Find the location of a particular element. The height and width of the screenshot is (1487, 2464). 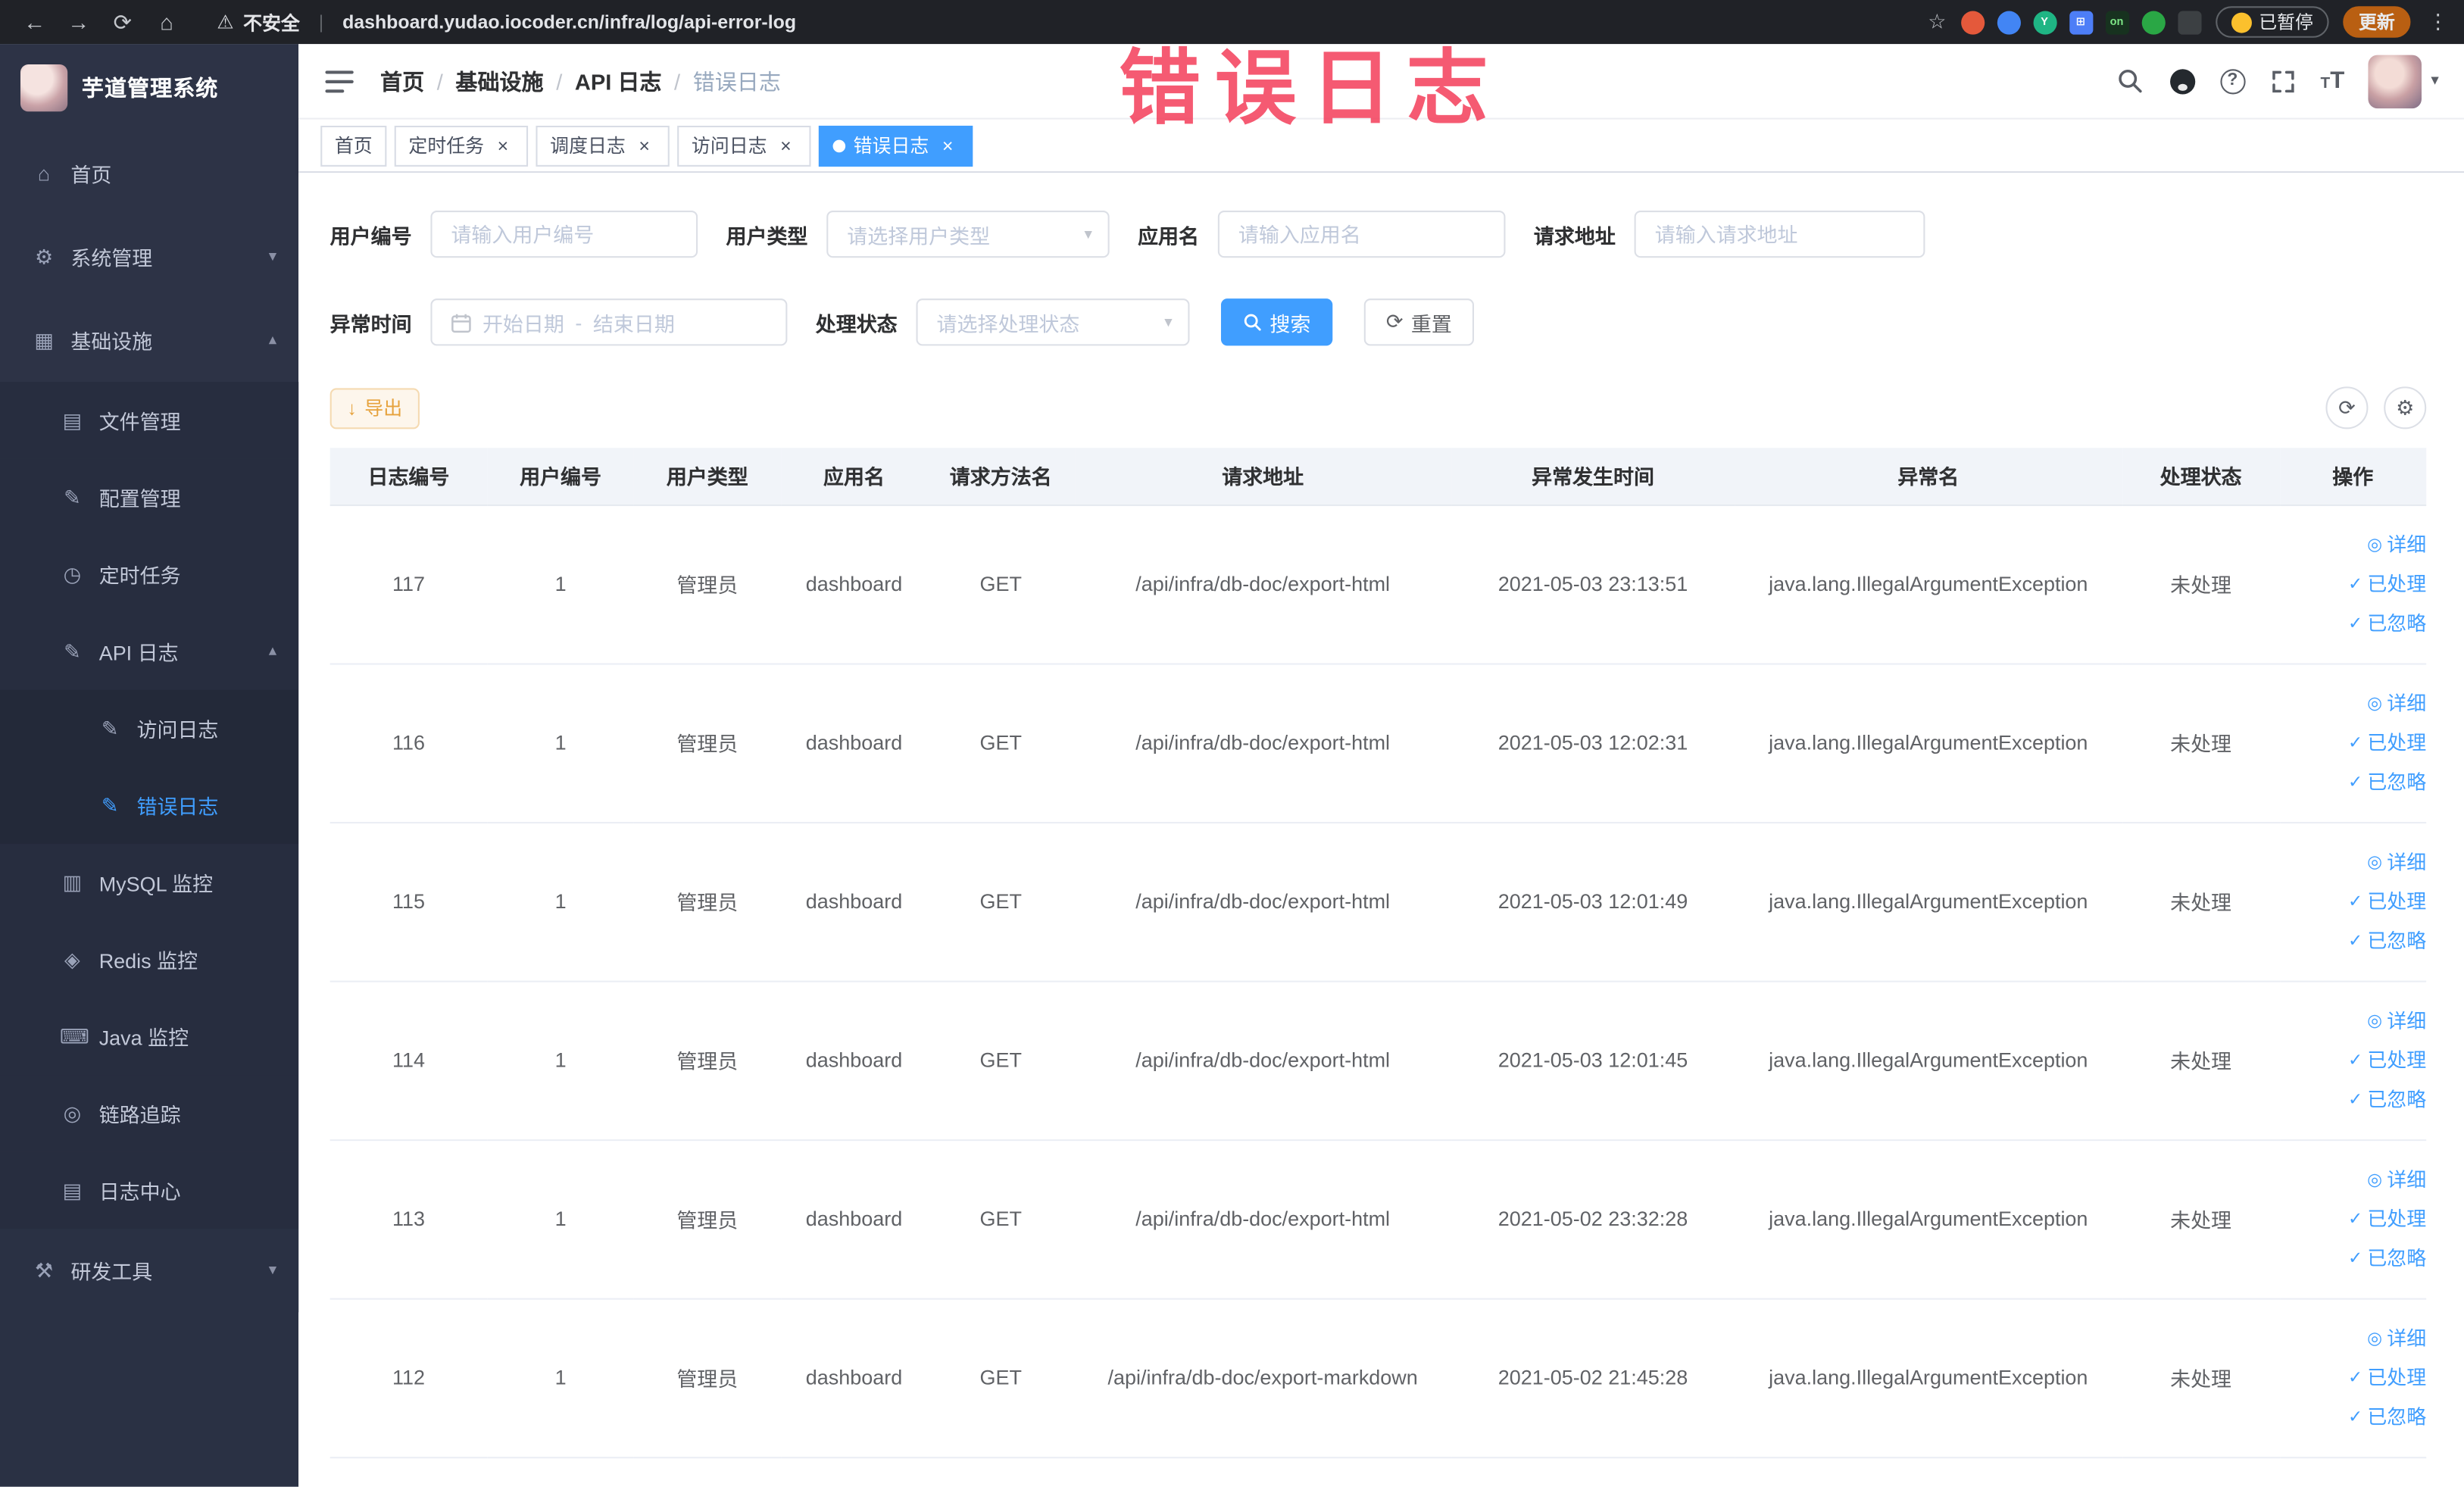

tab-2: 调度日志 × is located at coordinates (603, 145).